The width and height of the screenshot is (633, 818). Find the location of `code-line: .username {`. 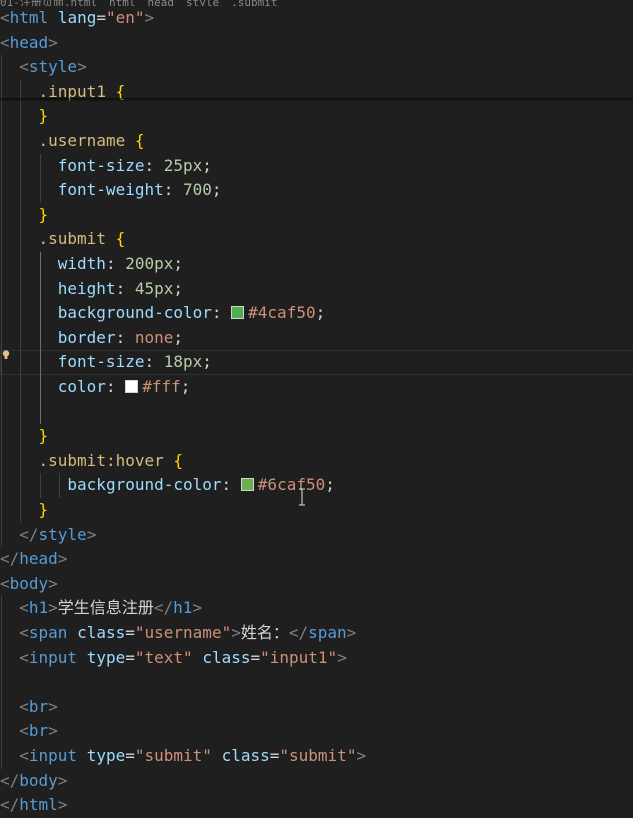

code-line: .username { is located at coordinates (316, 141).